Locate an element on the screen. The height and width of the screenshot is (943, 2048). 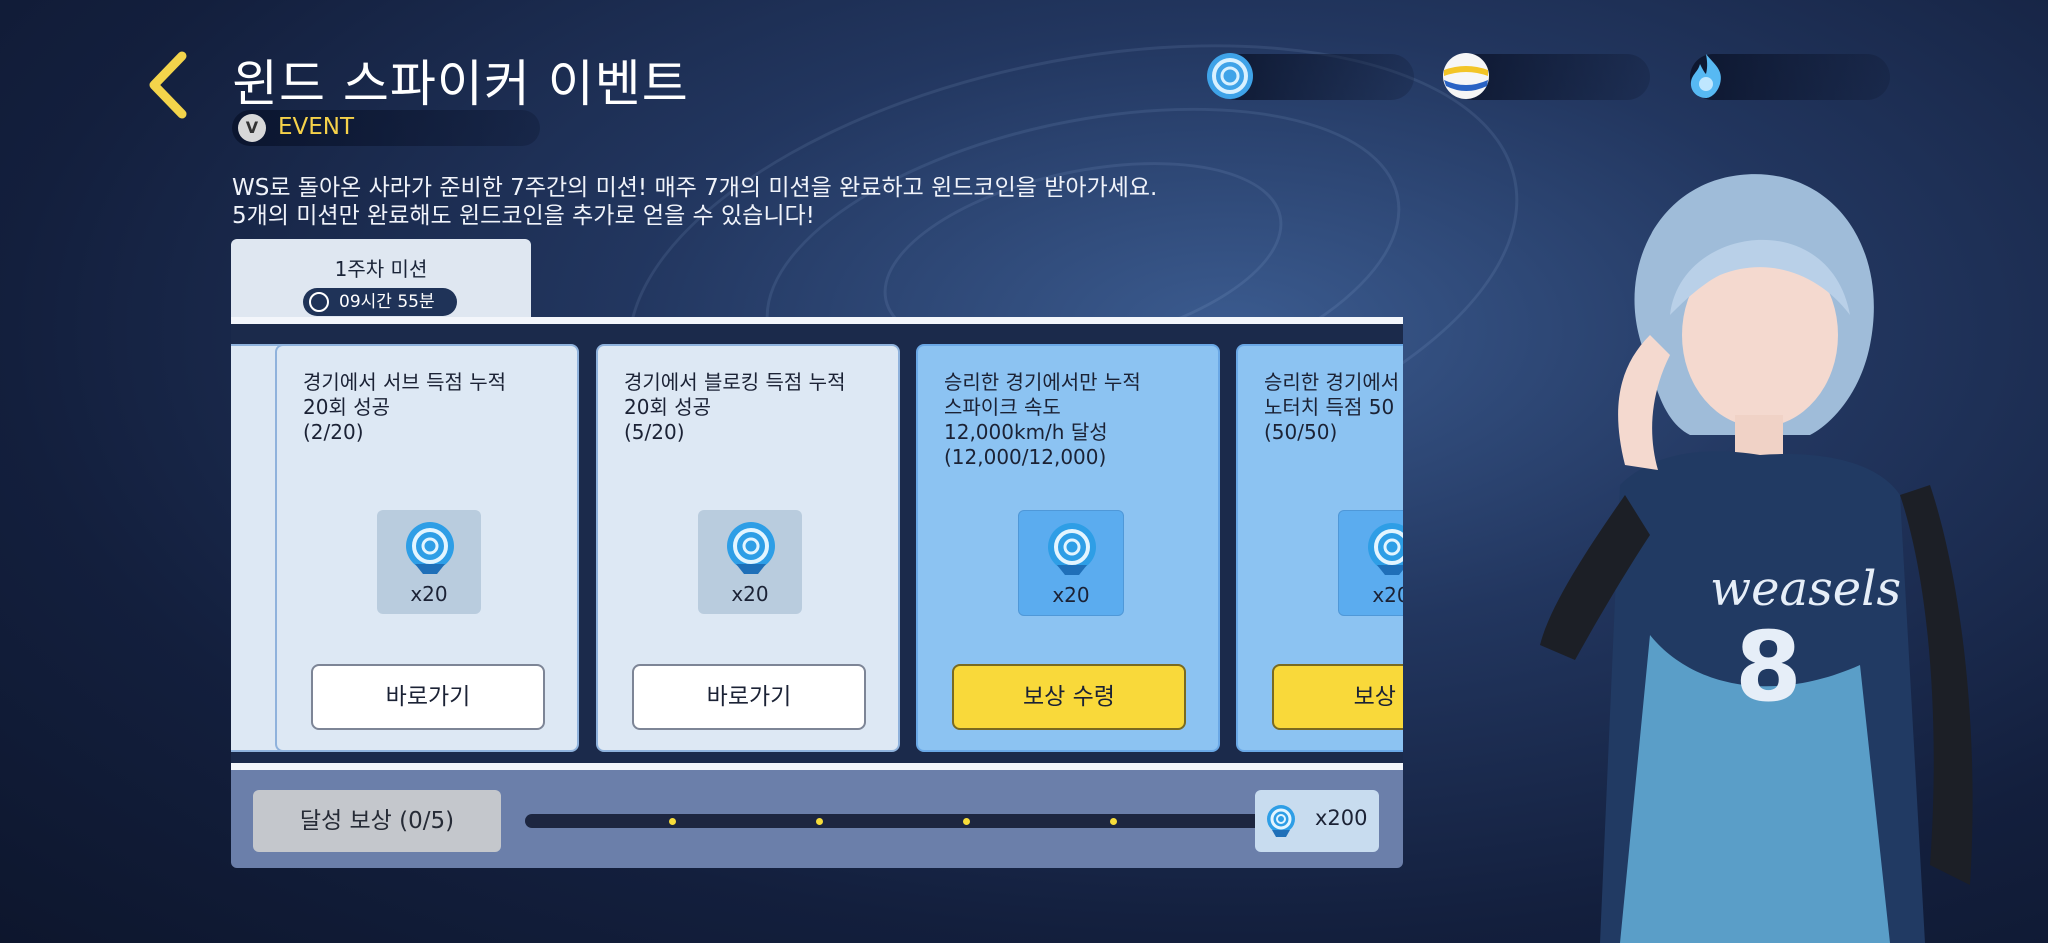
currency-blue-flame is located at coordinates (1790, 77).